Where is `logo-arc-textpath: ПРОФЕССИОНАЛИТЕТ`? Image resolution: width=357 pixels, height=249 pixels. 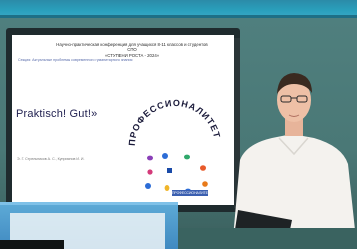
logo-arc-textpath: ПРОФЕССИОНАЛИТЕТ is located at coordinates (174, 122).